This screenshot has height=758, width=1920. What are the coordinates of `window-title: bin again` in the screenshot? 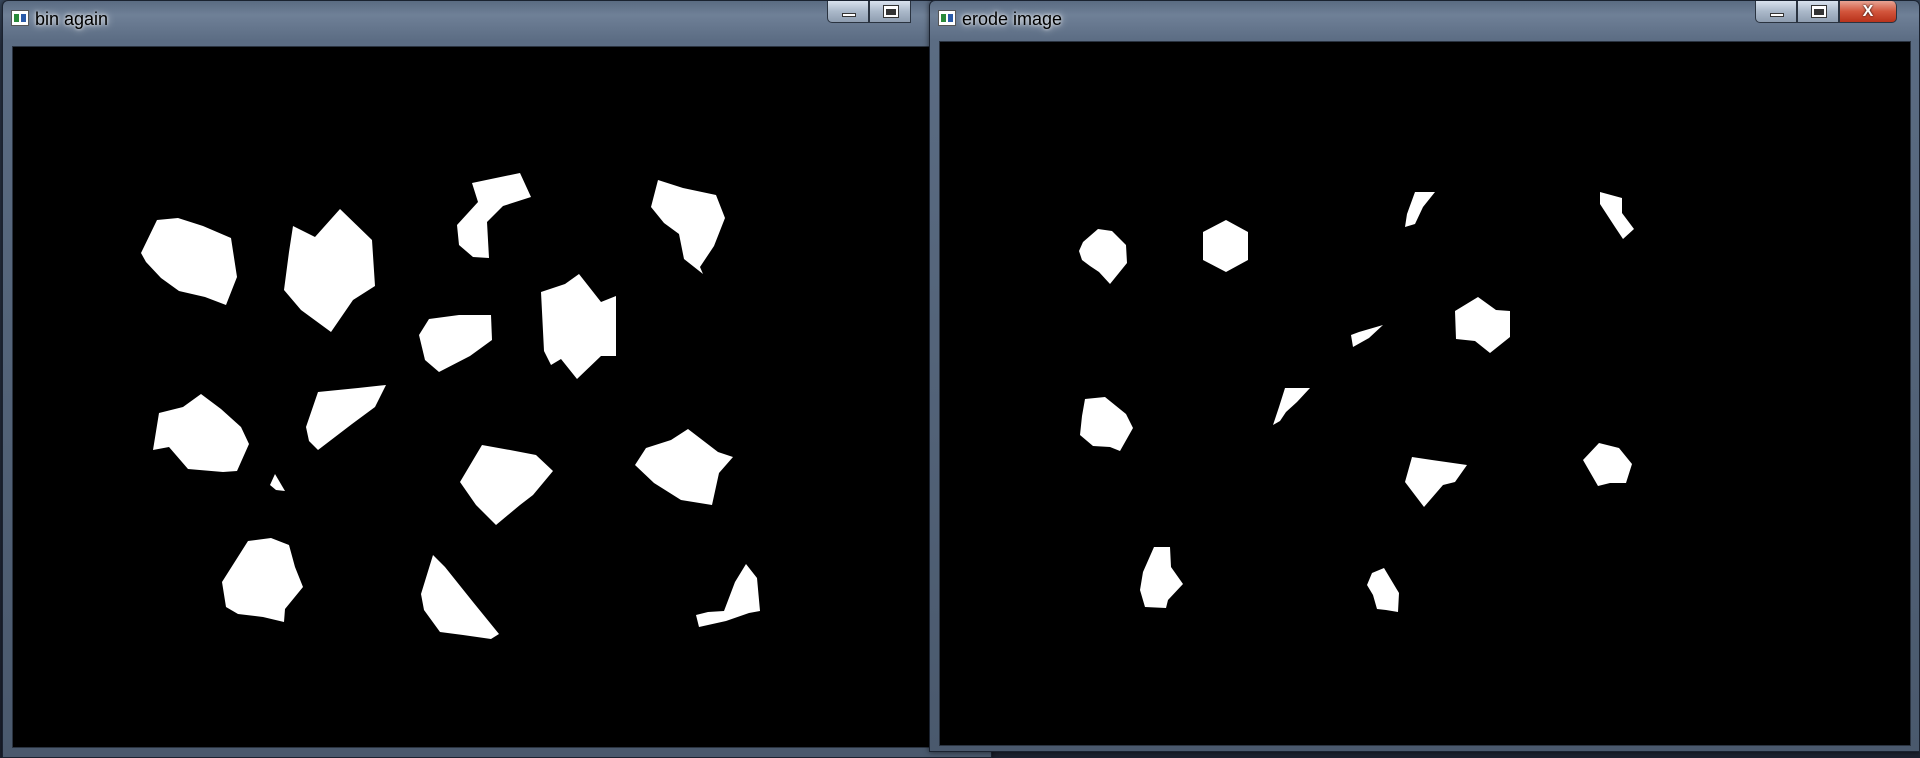 It's located at (72, 19).